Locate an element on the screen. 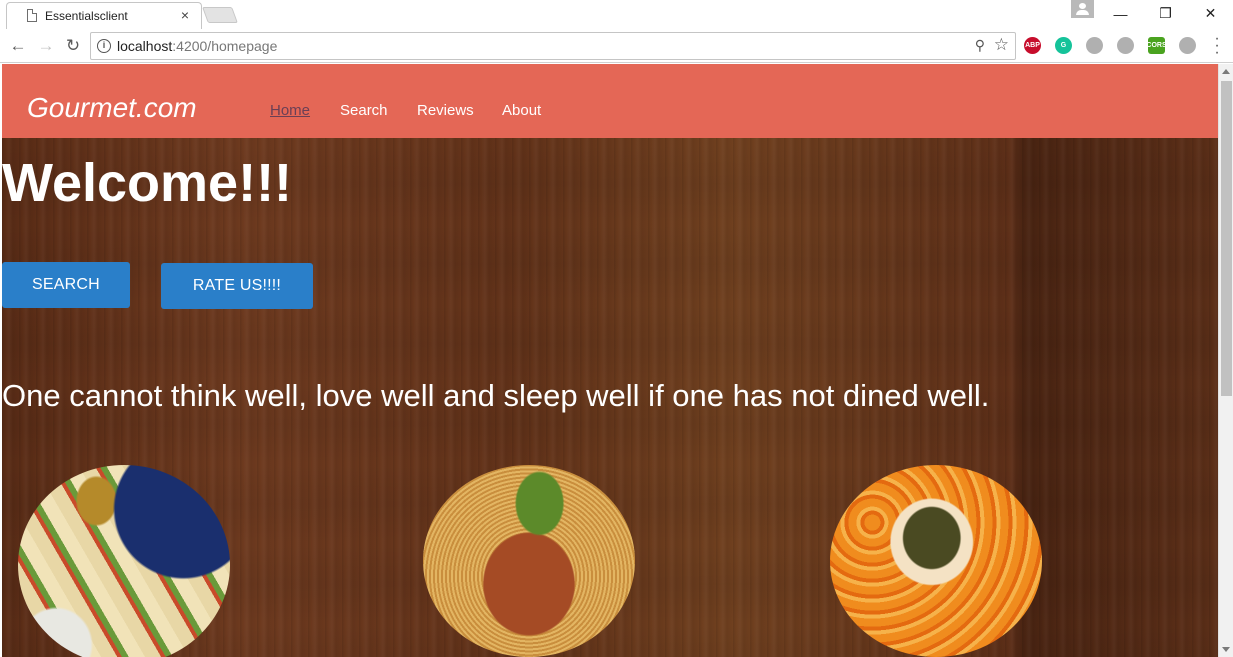 Image resolution: width=1233 pixels, height=657 pixels. nav-link-home: Home is located at coordinates (290, 110).